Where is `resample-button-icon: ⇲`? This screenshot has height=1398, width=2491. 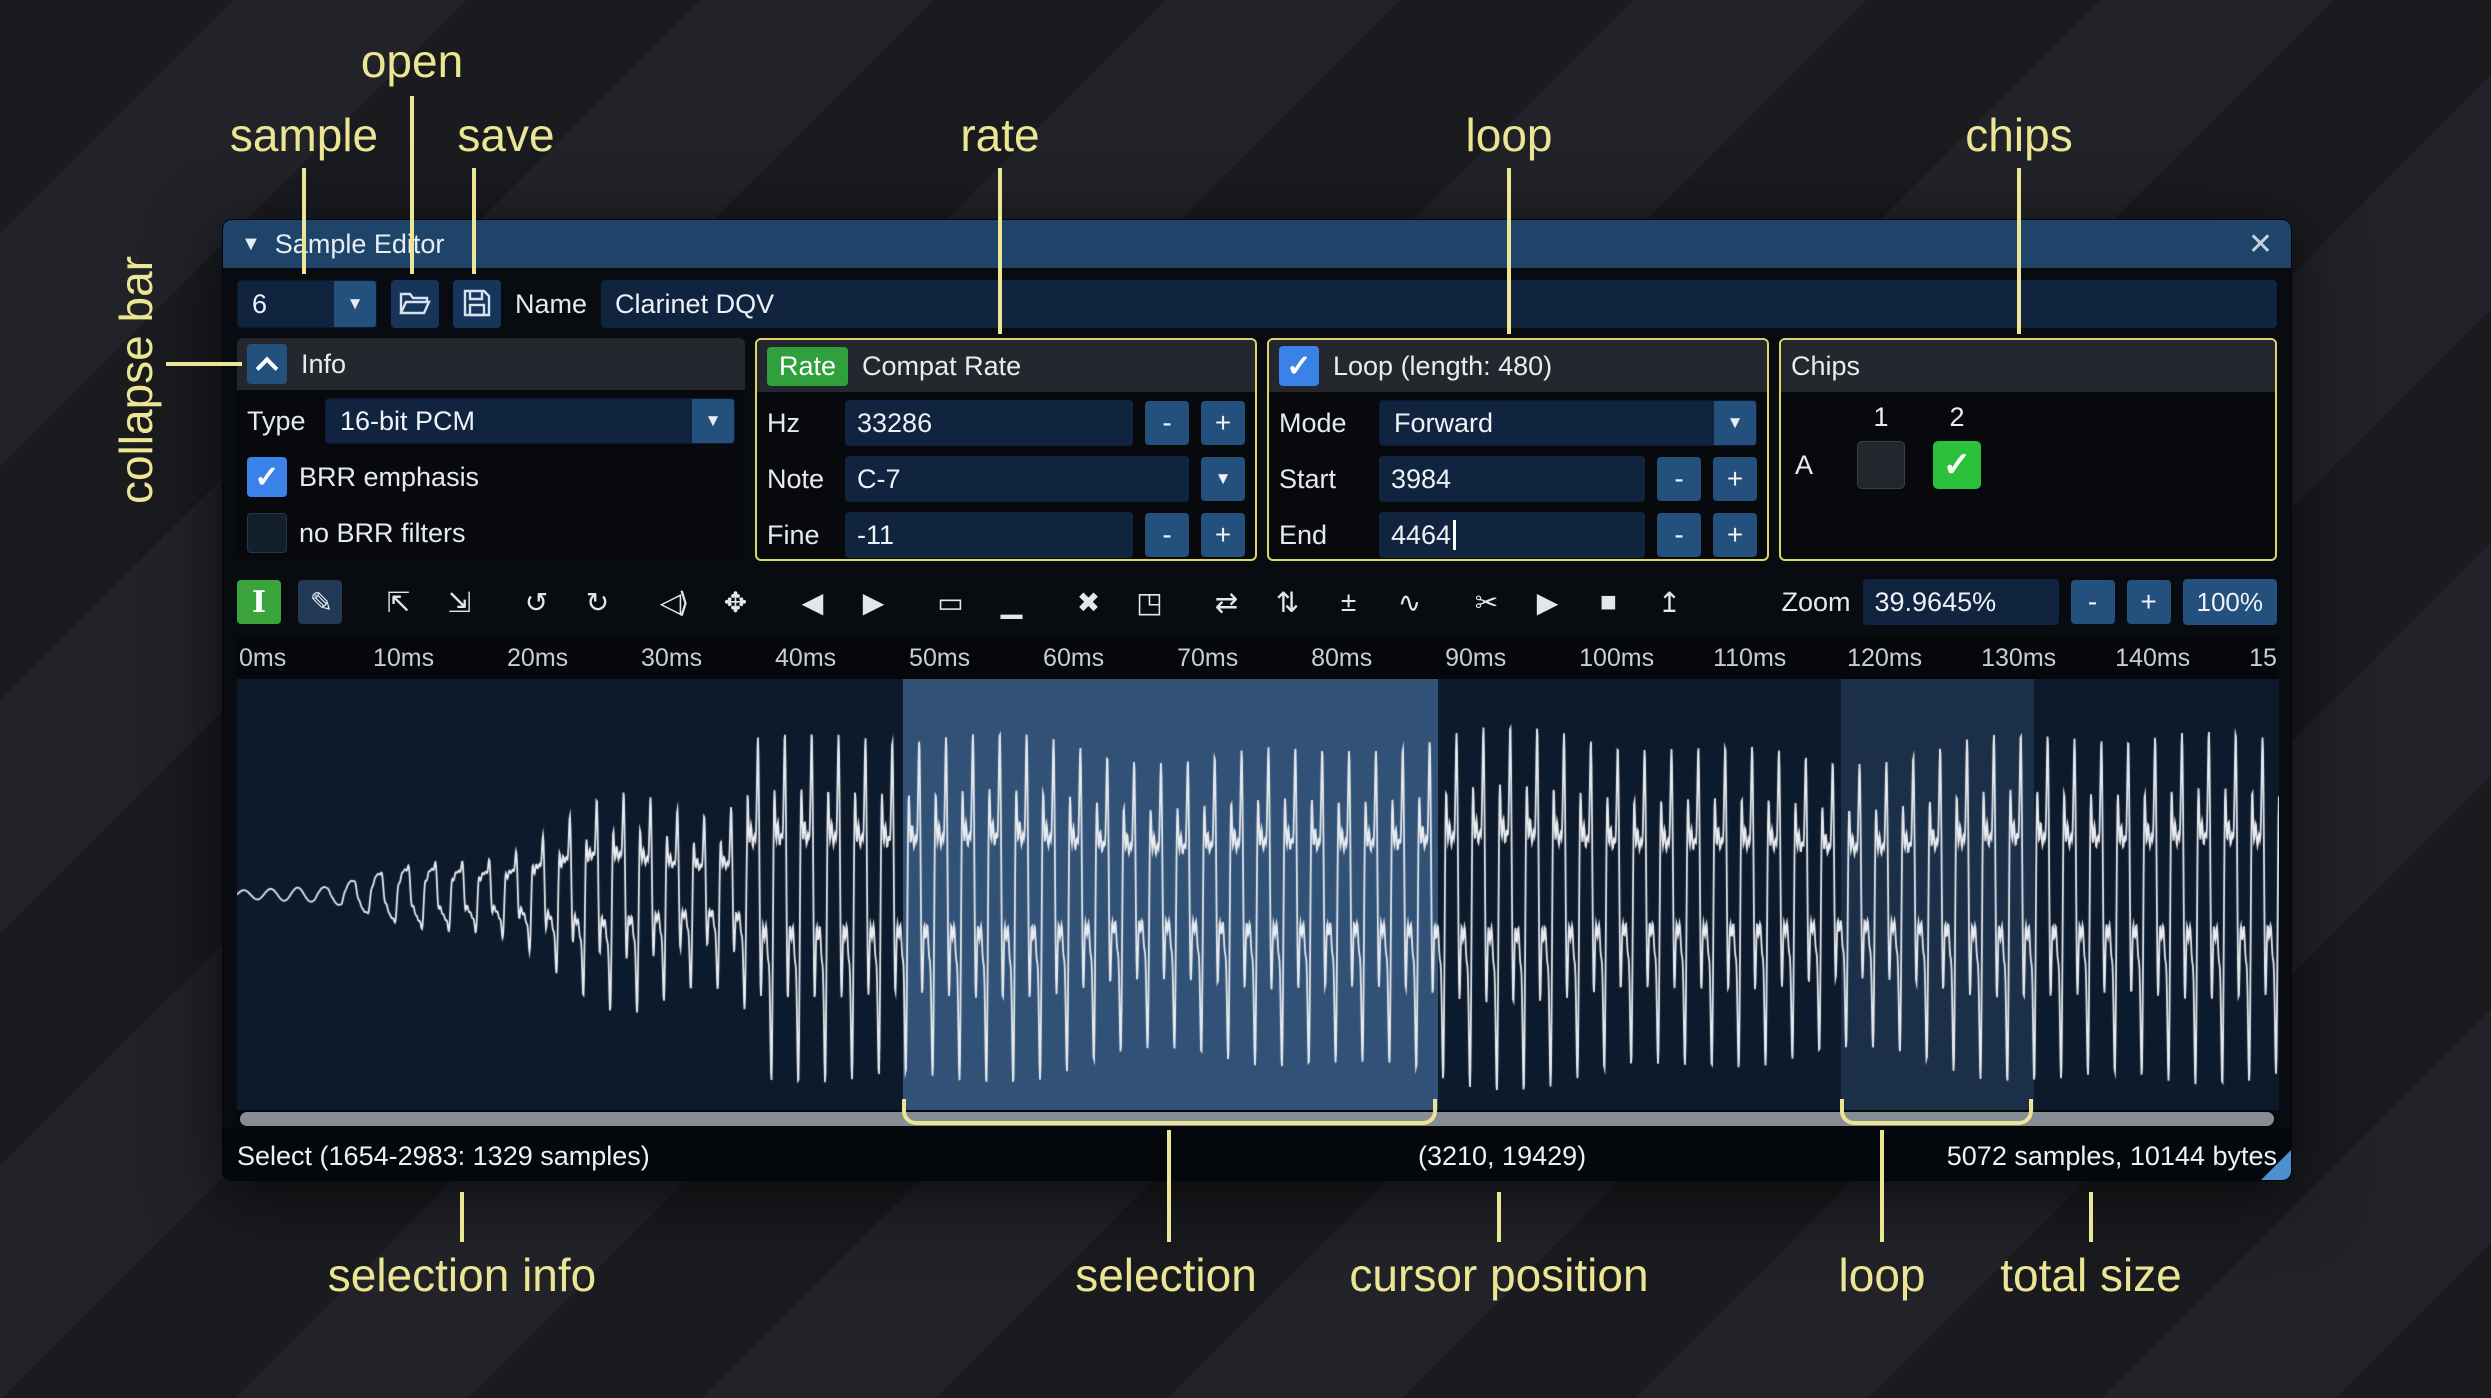
resample-button-icon: ⇲ is located at coordinates (459, 602).